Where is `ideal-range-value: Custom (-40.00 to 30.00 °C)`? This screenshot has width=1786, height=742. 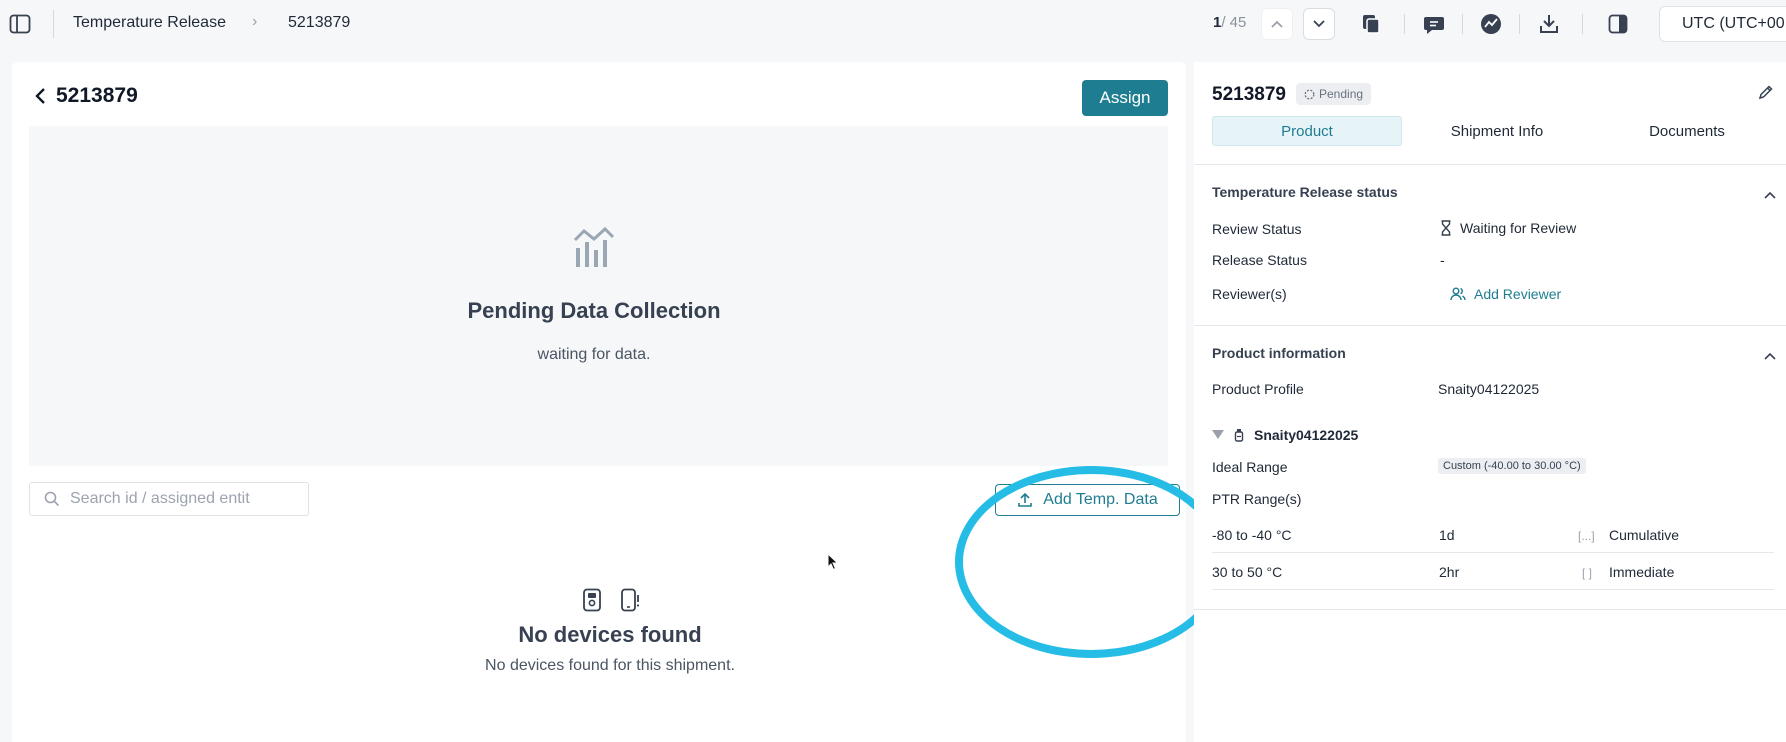
ideal-range-value: Custom (-40.00 to 30.00 °C) is located at coordinates (1512, 466).